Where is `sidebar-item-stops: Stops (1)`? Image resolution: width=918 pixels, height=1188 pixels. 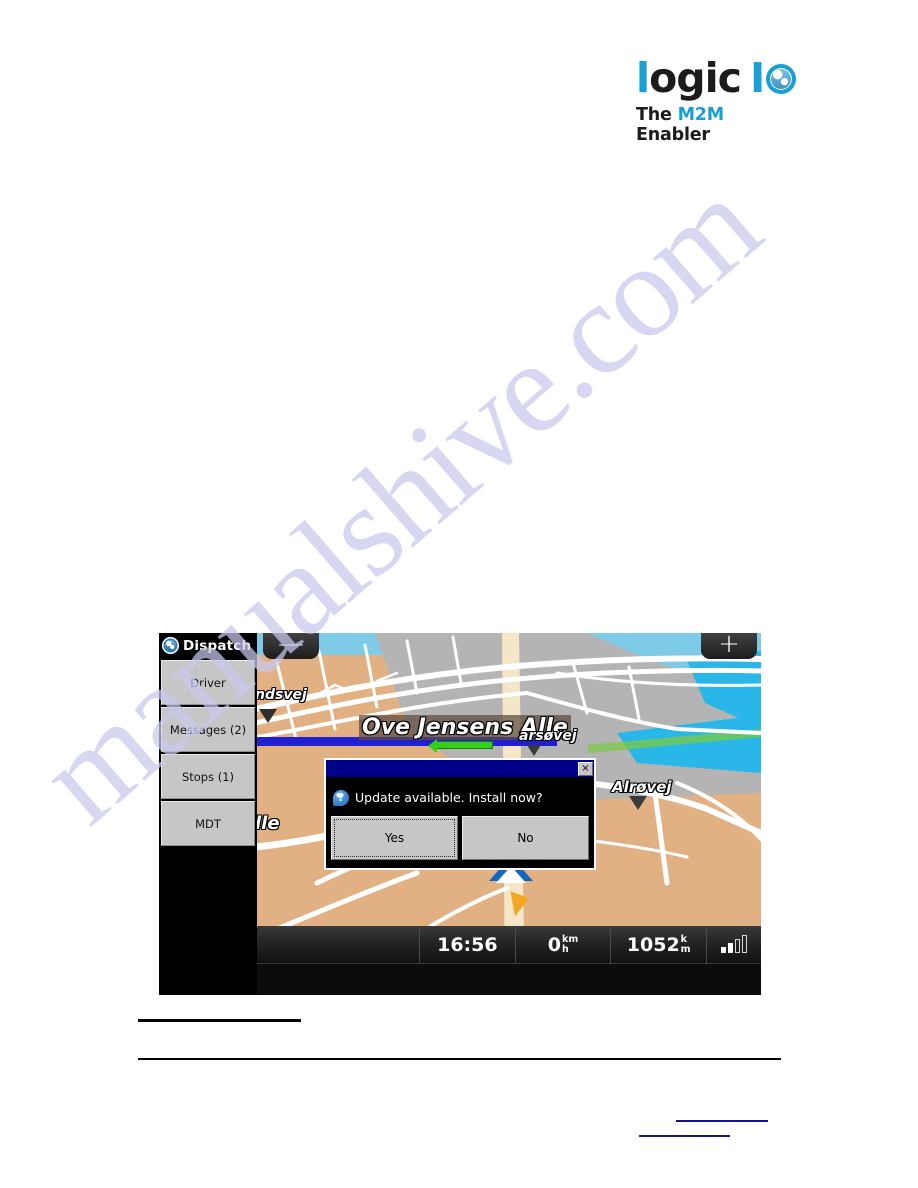
sidebar-item-stops: Stops (1) is located at coordinates (208, 776).